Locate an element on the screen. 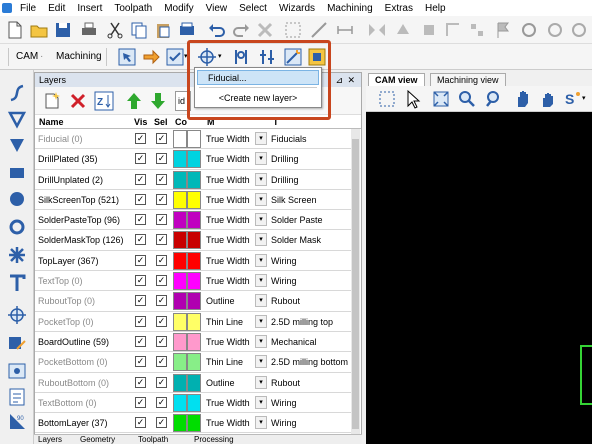 The width and height of the screenshot is (592, 444). menu-item-create-new-layer: <Create new layer> is located at coordinates (258, 98).